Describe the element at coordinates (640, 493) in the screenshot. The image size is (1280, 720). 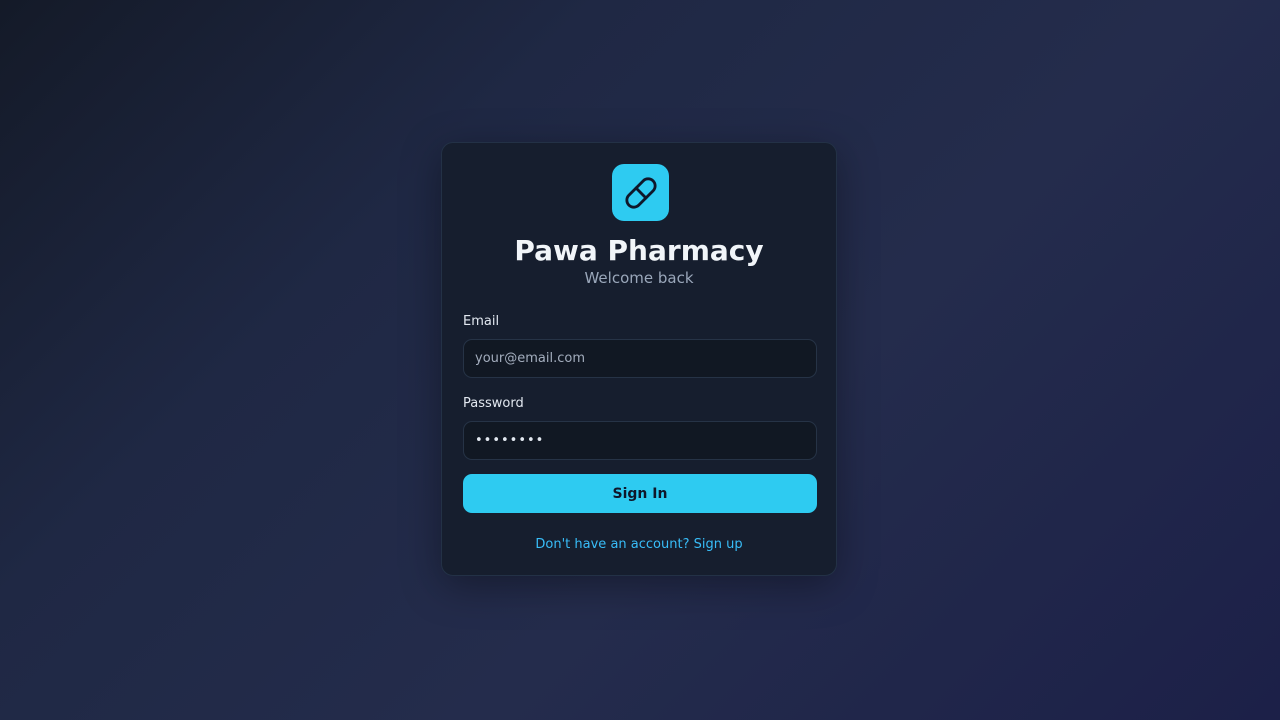
I see `sign-in-button: Sign In` at that location.